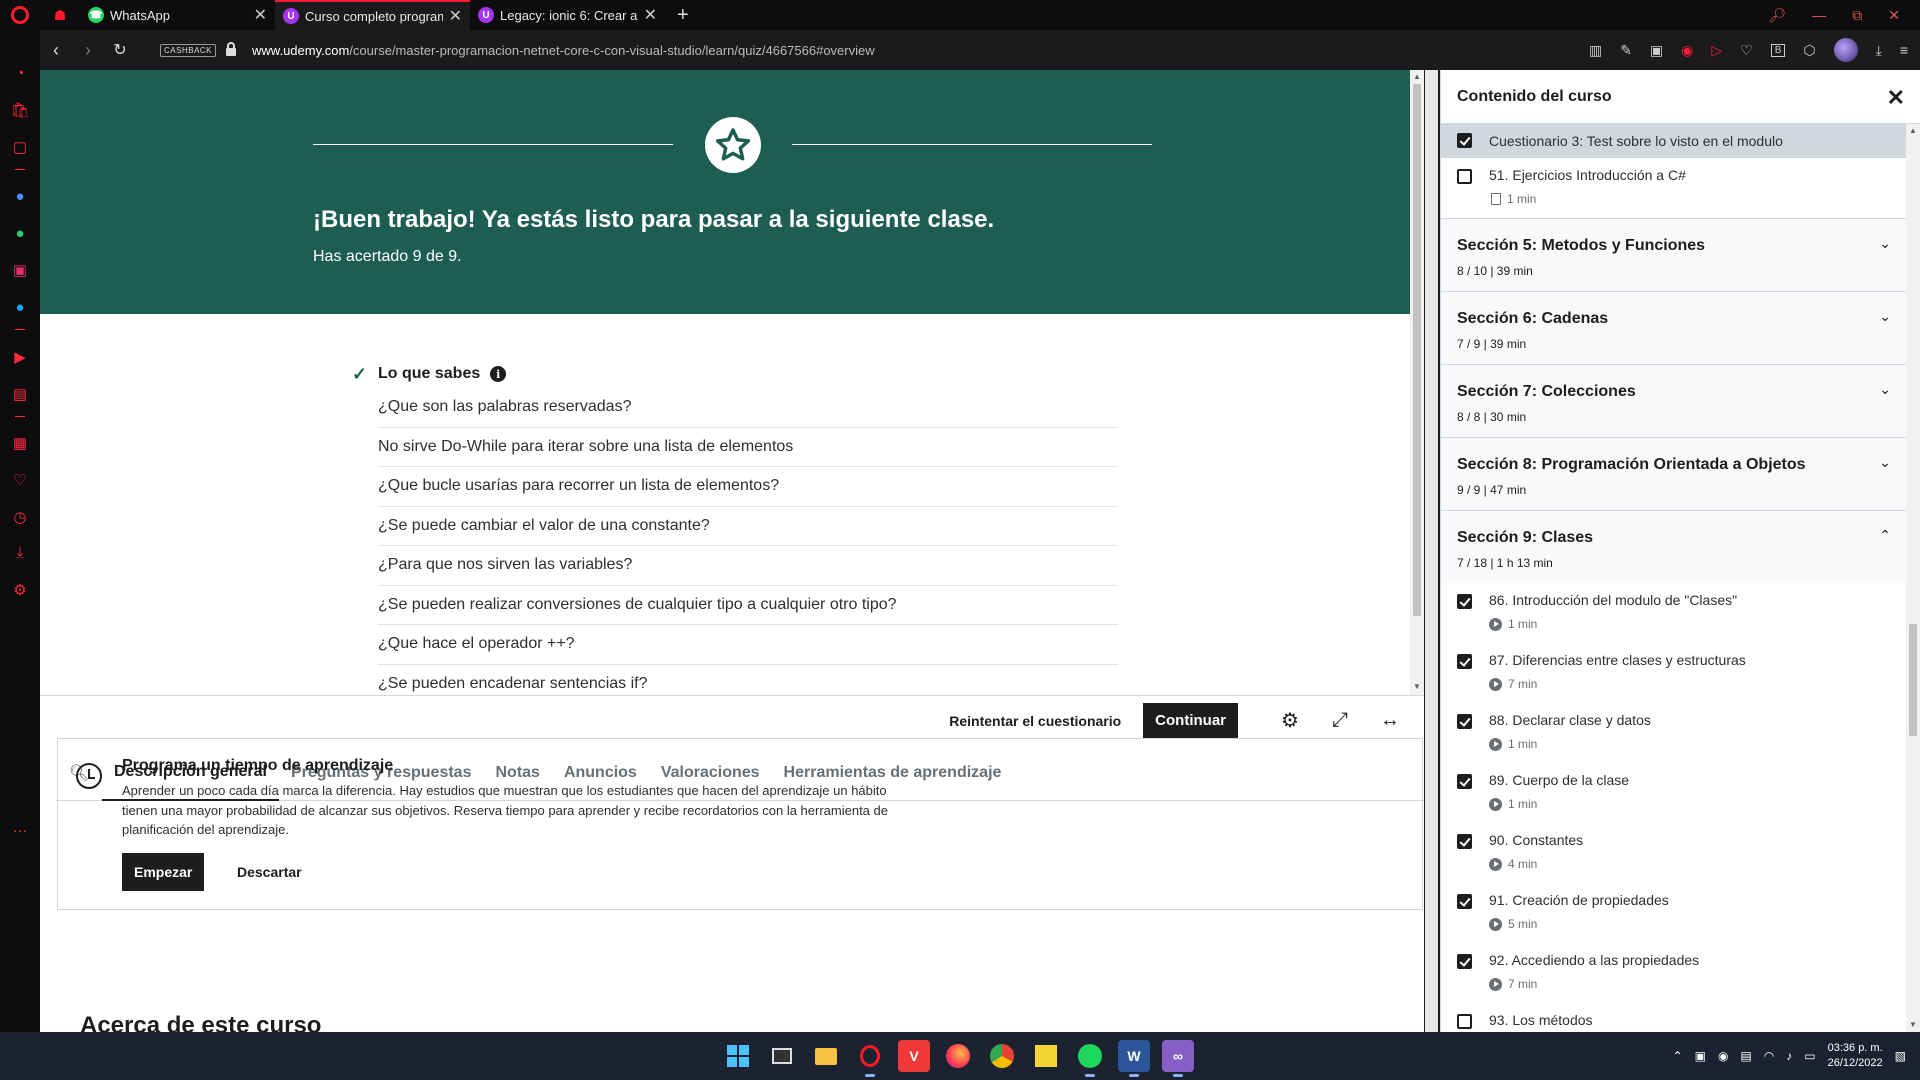 This screenshot has height=1080, width=1920. What do you see at coordinates (1789, 1056) in the screenshot?
I see `volume-icon: ♪` at bounding box center [1789, 1056].